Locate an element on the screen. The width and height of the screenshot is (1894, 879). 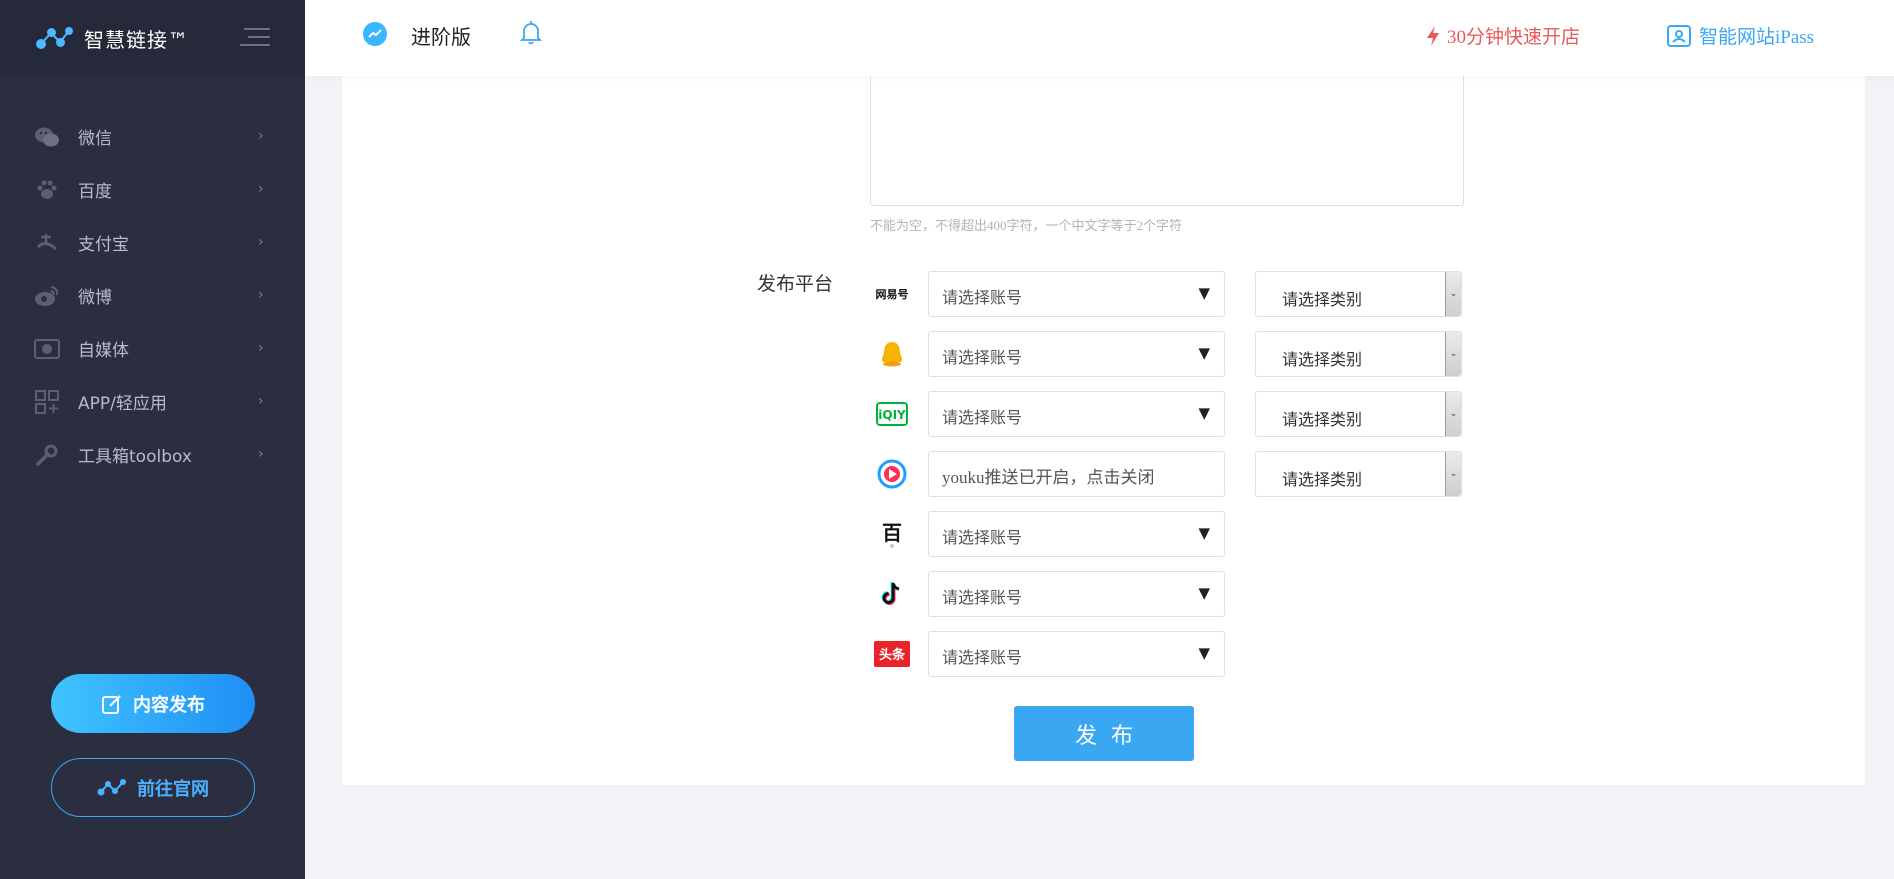
sidebar-item-weibo: 微博 › is located at coordinates (152, 295).